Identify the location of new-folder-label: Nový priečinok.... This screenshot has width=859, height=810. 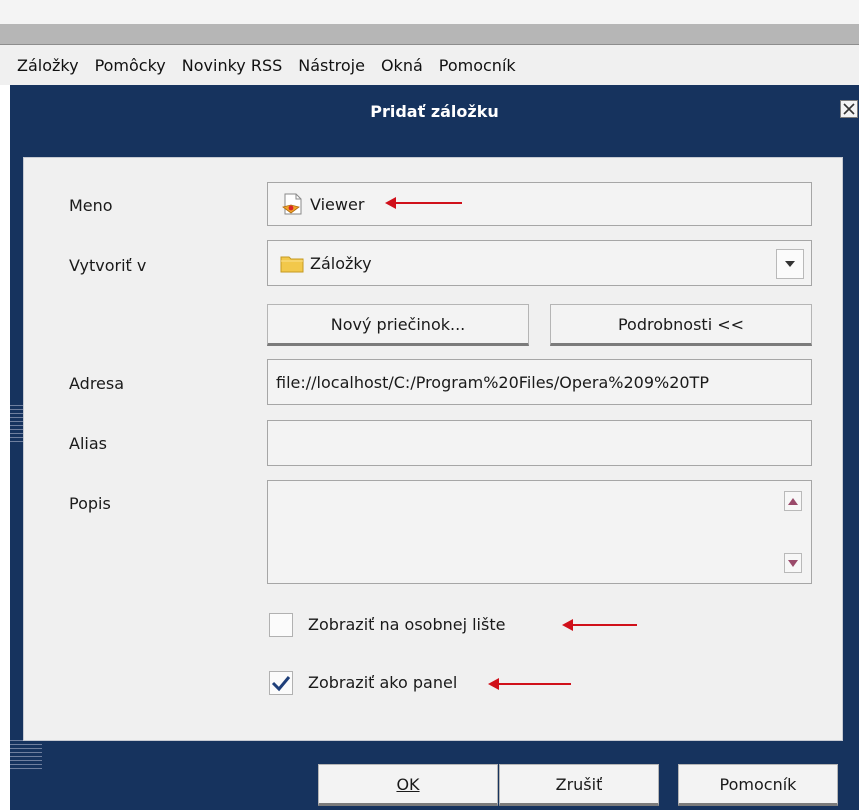
(398, 324).